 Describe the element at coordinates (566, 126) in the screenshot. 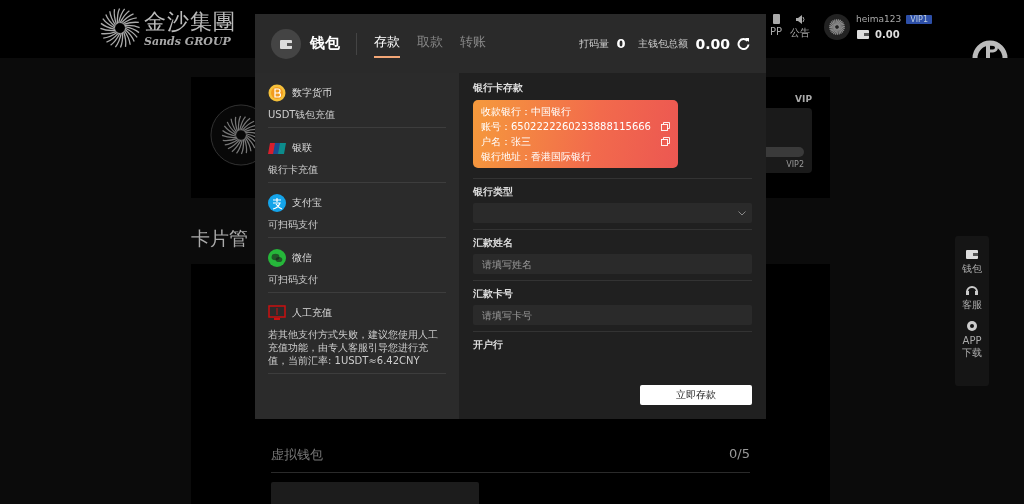

I see `card-detail: 账号：6502222260233888115666` at that location.